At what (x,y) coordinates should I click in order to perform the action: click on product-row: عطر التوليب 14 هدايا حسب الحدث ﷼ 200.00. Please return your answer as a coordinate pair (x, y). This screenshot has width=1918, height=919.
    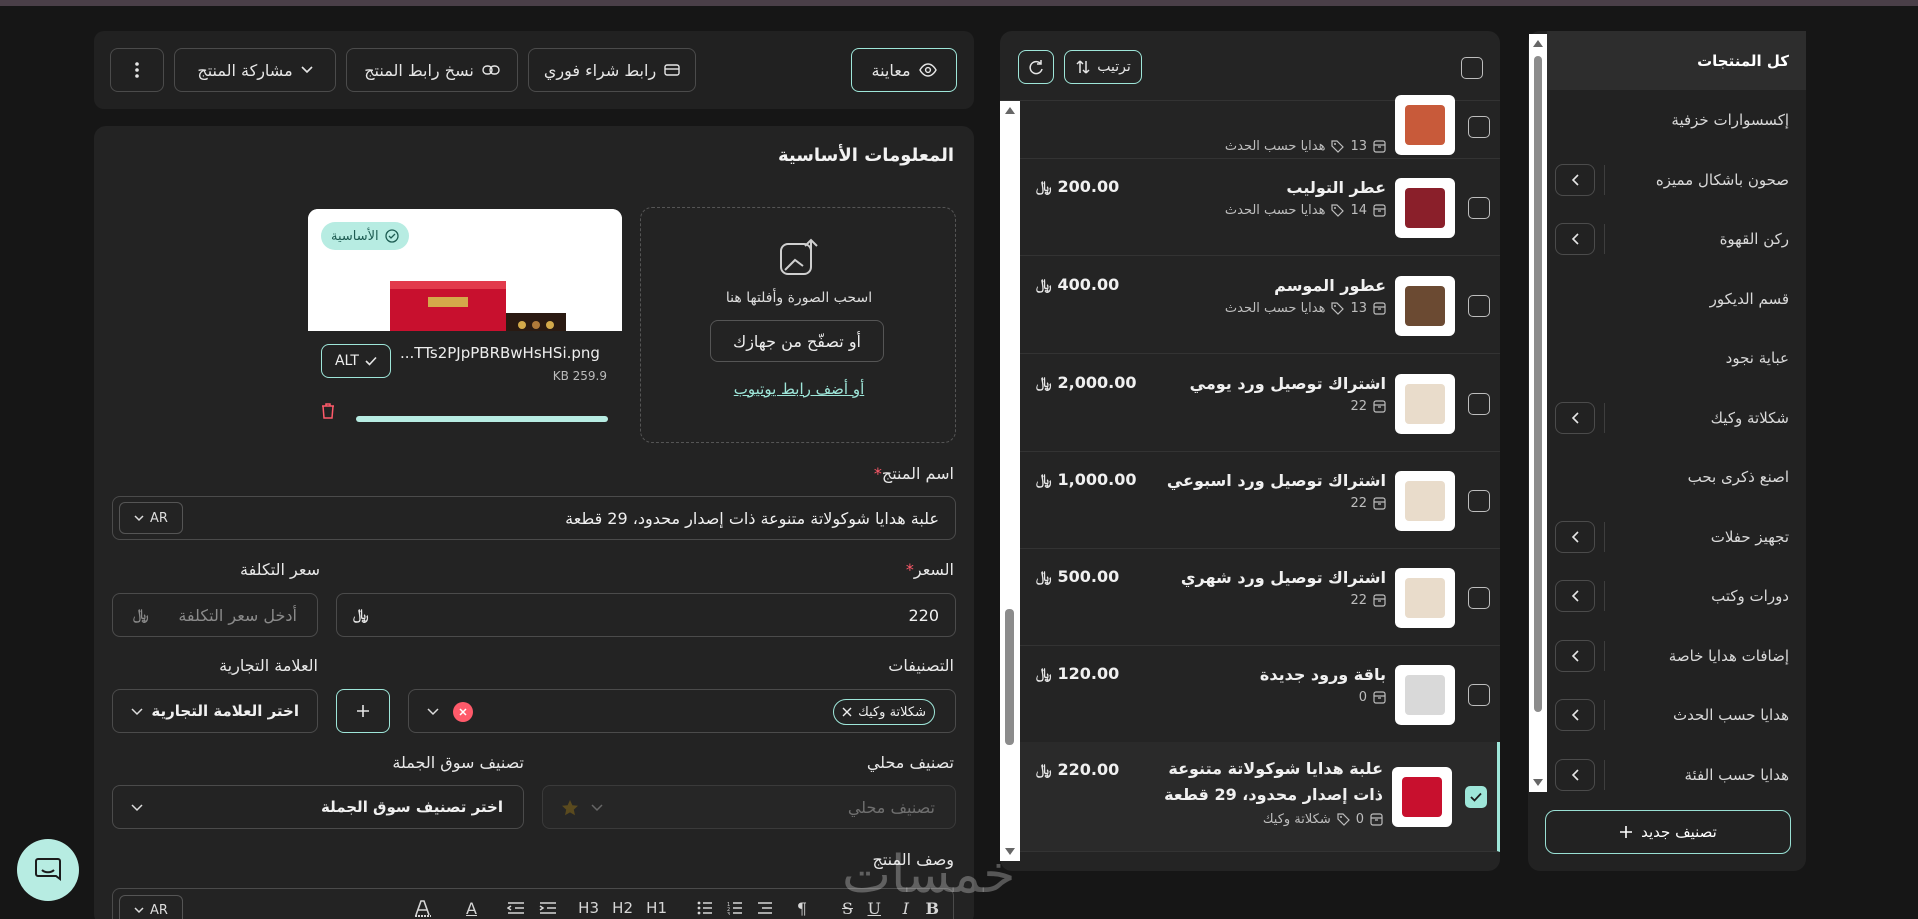
    Looking at the image, I should click on (1260, 207).